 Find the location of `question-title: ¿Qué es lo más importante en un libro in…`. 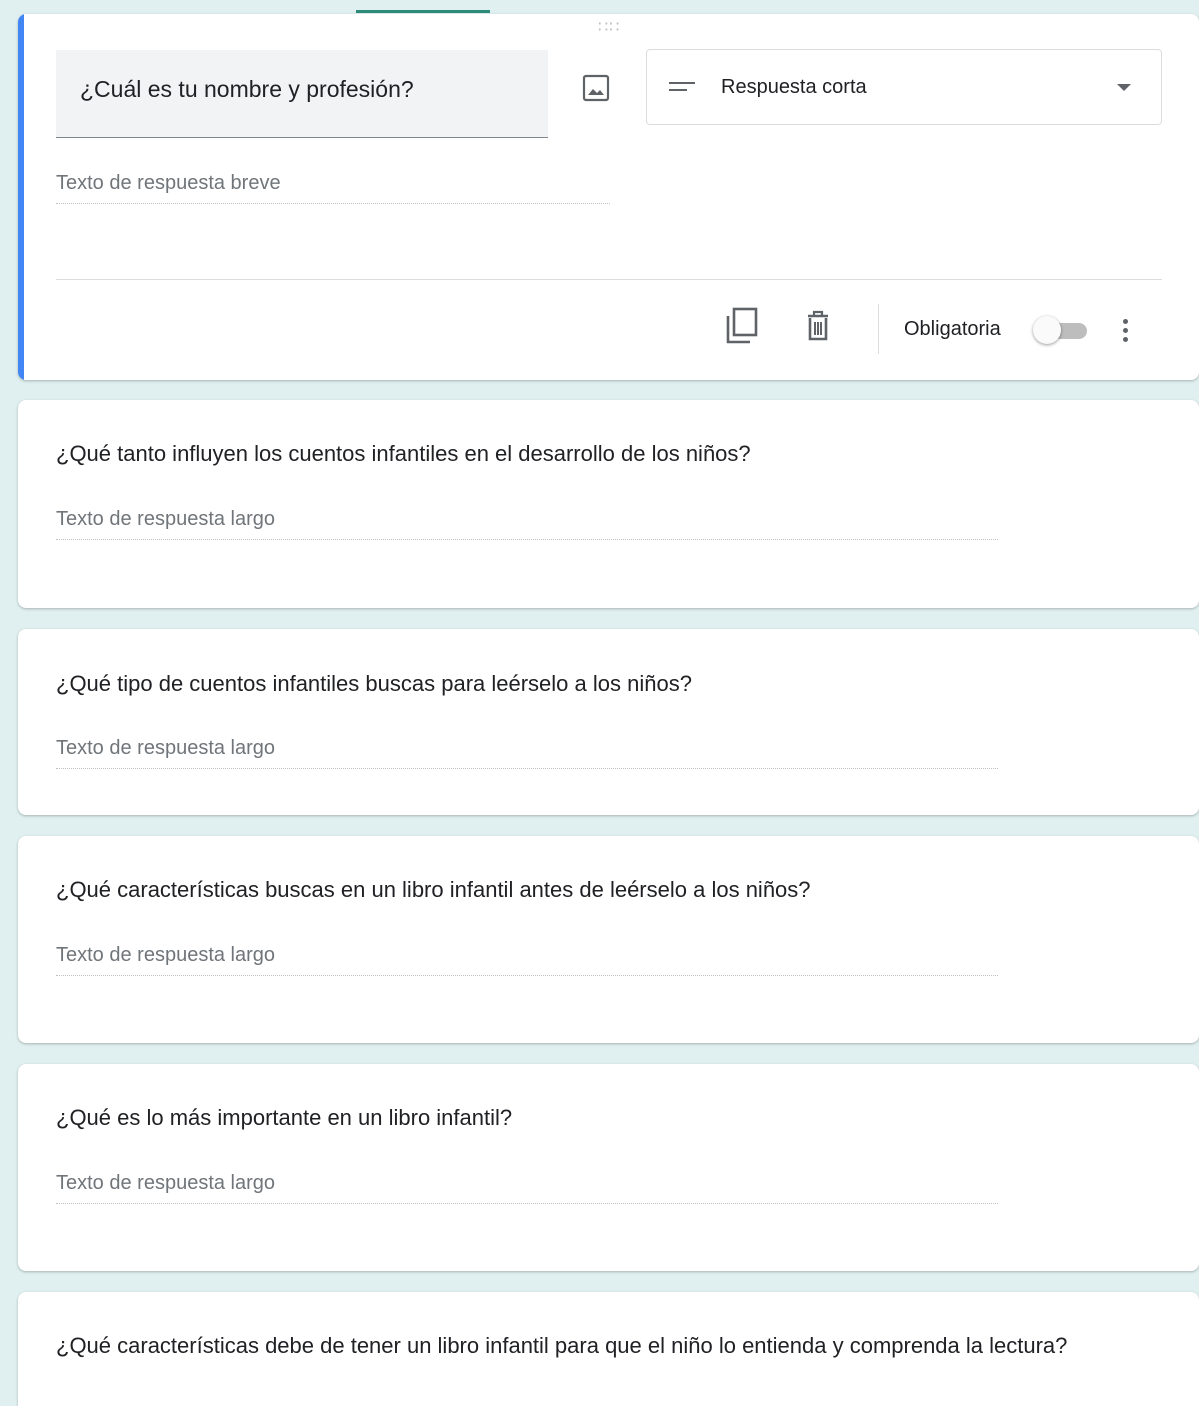

question-title: ¿Qué es lo más importante en un libro in… is located at coordinates (284, 1117).